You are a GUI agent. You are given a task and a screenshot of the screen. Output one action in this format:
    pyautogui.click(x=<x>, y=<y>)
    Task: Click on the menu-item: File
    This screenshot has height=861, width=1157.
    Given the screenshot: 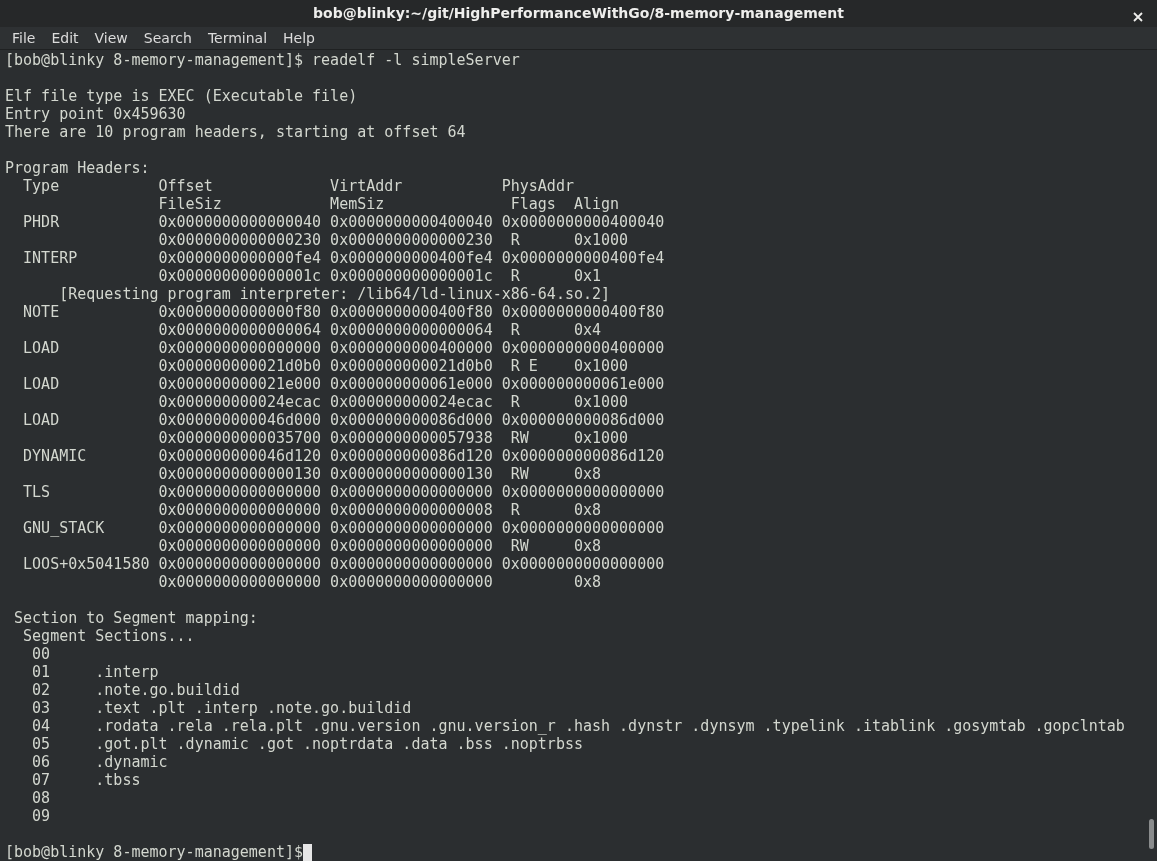 What is the action you would take?
    pyautogui.click(x=24, y=37)
    